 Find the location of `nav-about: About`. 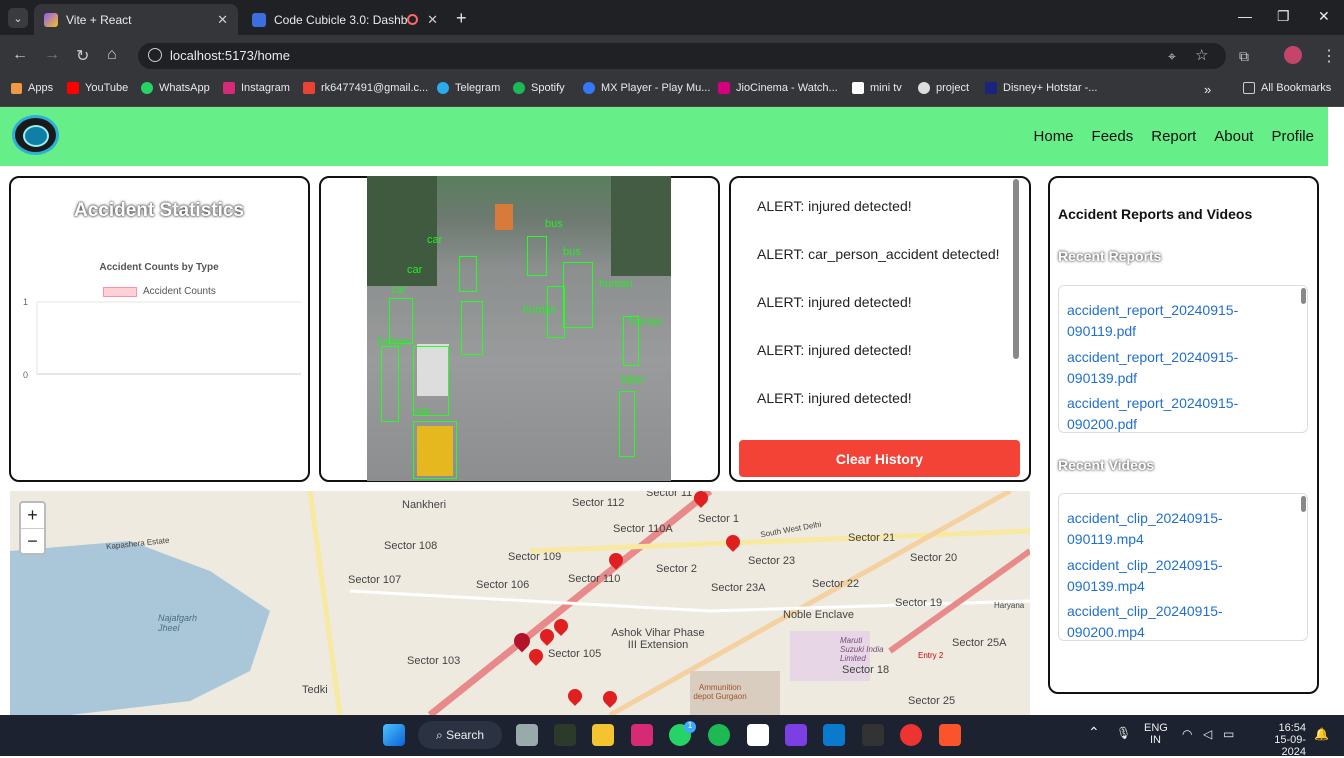

nav-about: About is located at coordinates (1233, 136).